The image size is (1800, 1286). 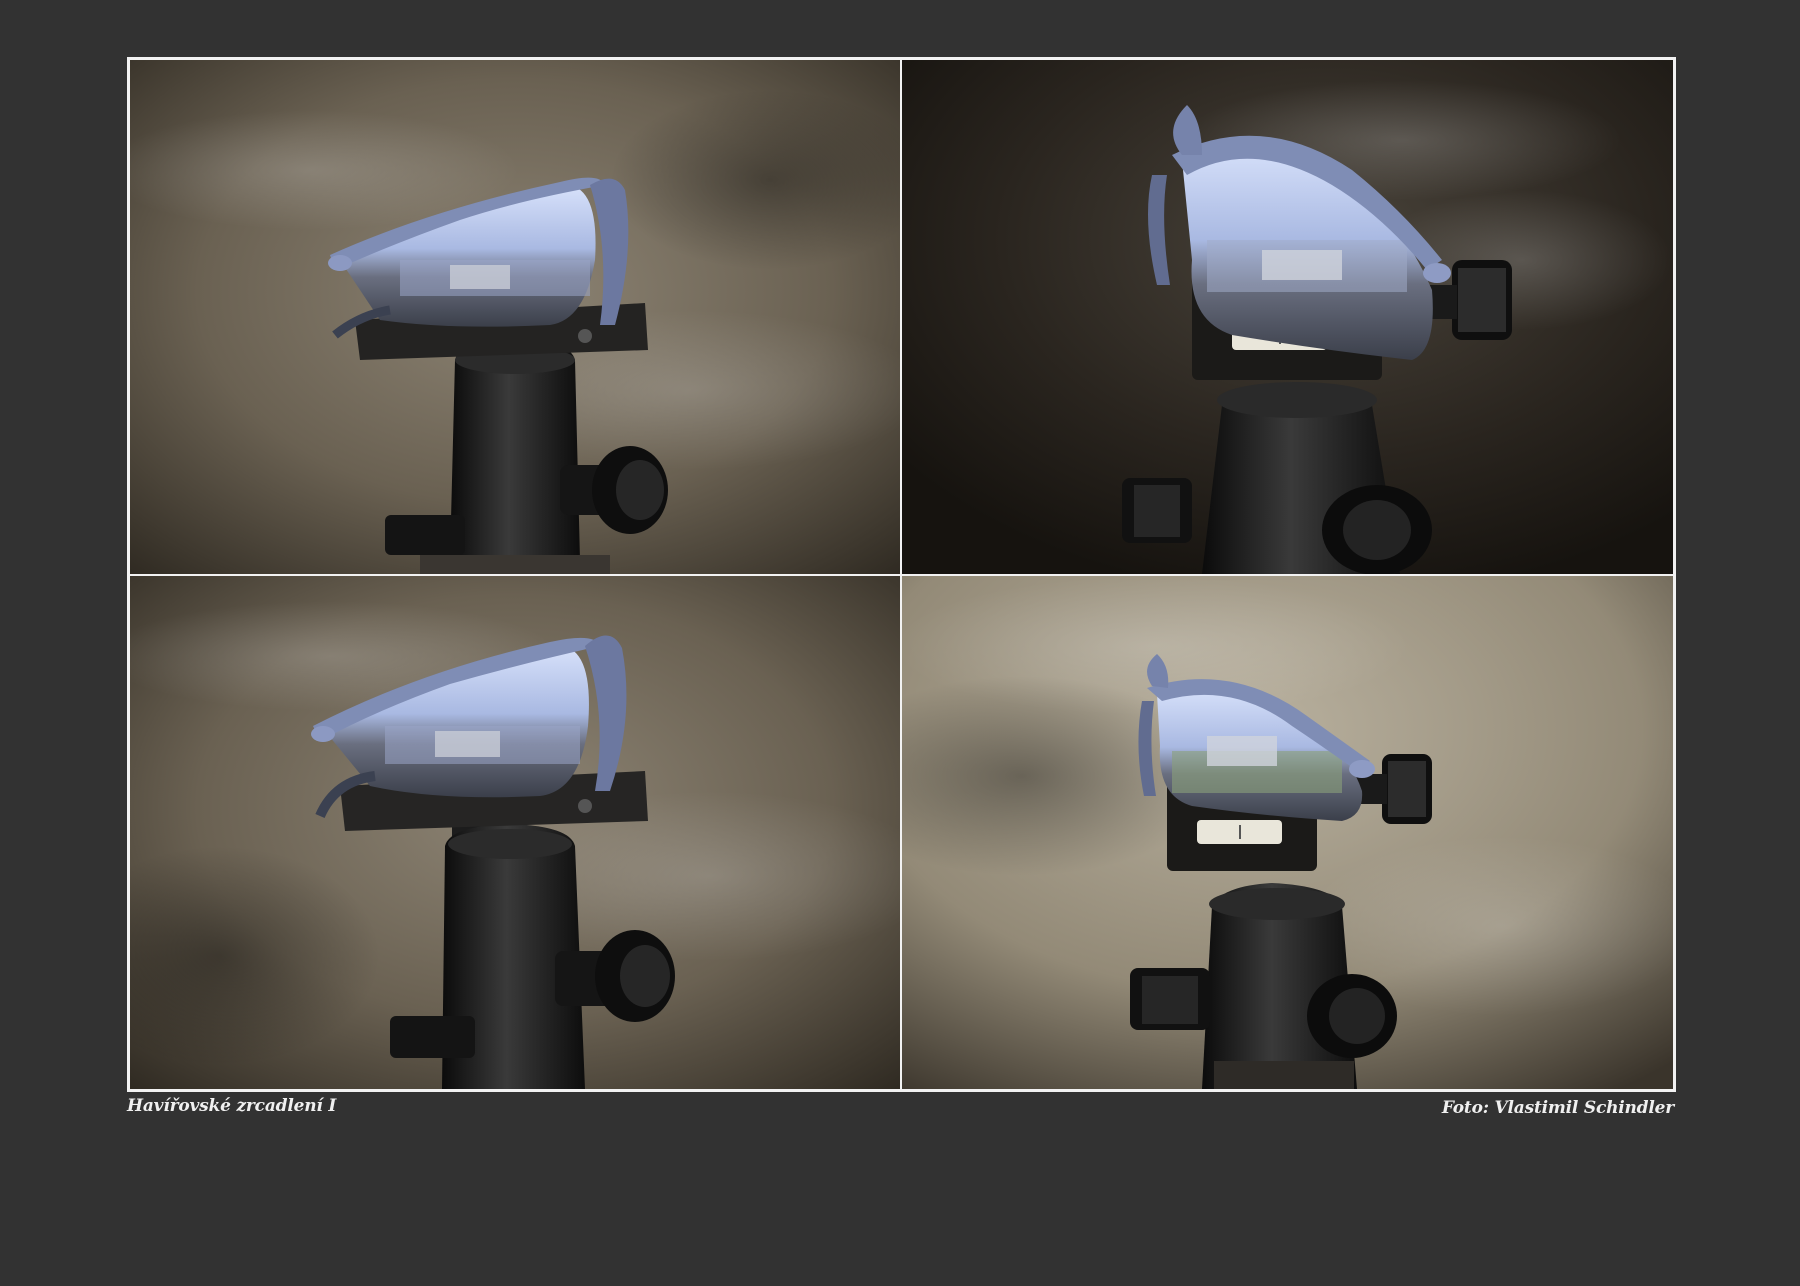 What do you see at coordinates (1557, 1108) in the screenshot?
I see `photo-credit: Foto: Vlastimil Schindler` at bounding box center [1557, 1108].